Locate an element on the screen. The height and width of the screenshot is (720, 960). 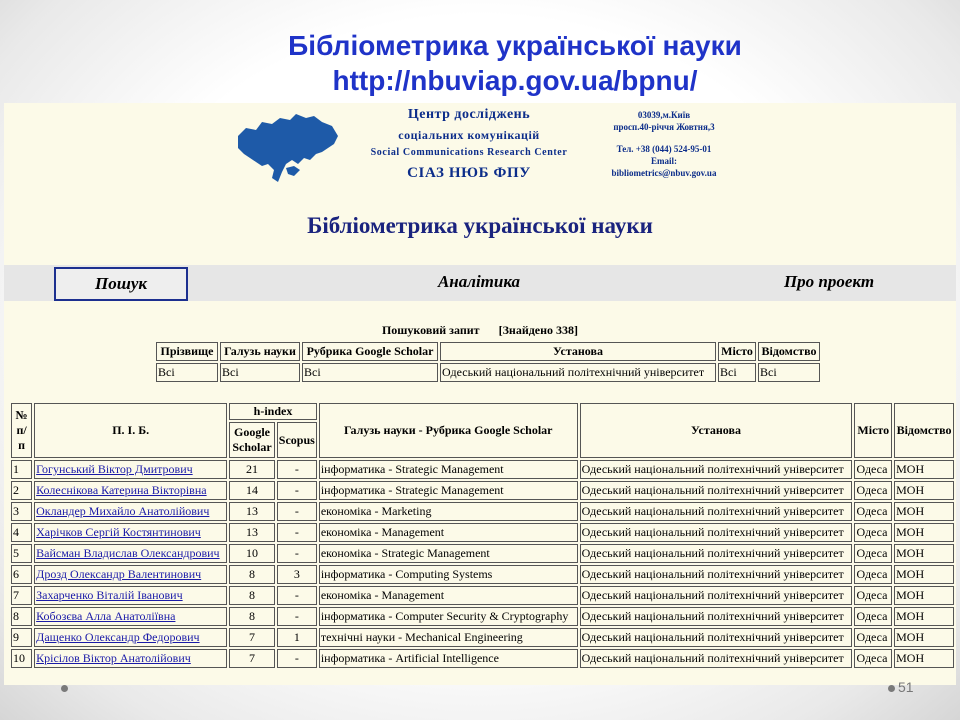
cell-name: Крісілов Віктор Анатолійович is located at coordinates (131, 658).